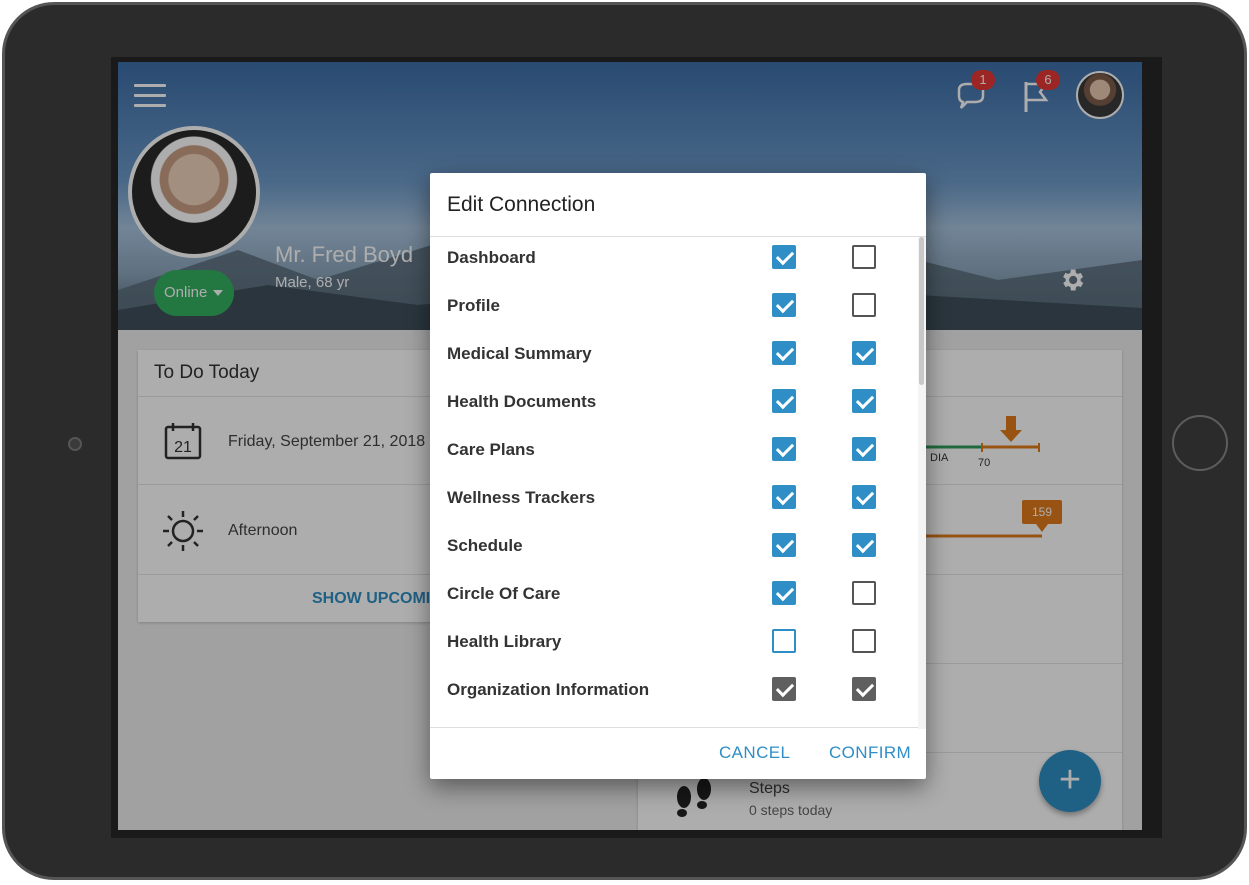 Image resolution: width=1249 pixels, height=885 pixels. Describe the element at coordinates (674, 453) in the screenshot. I see `permission-row: Care Plans` at that location.